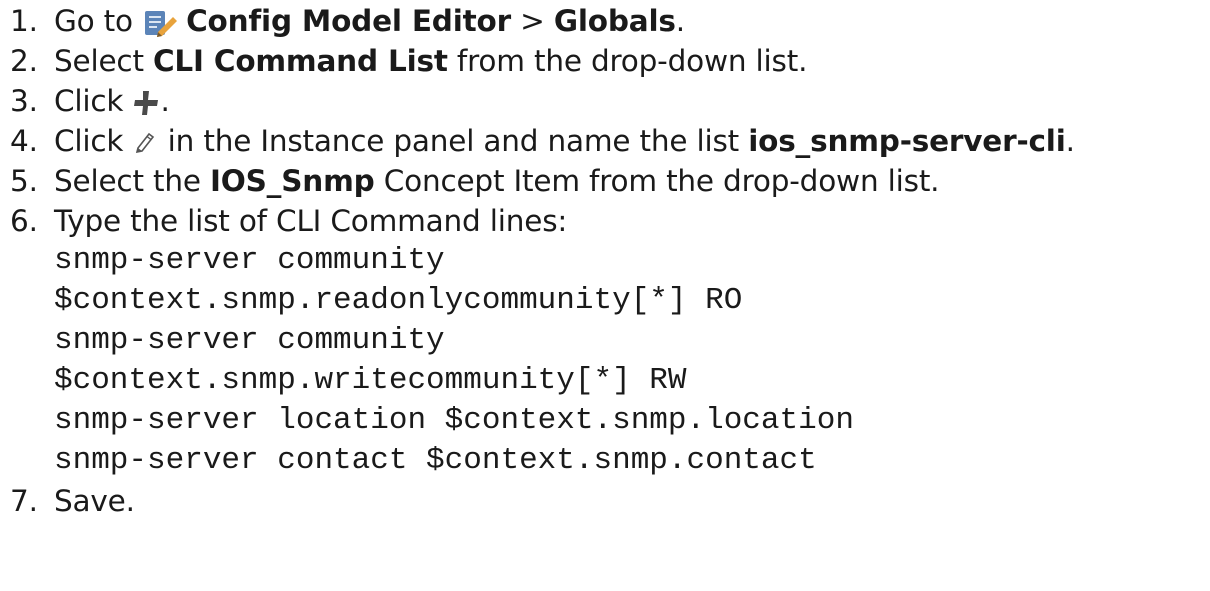 The width and height of the screenshot is (1210, 591). I want to click on step-number: 5., so click(24, 181).